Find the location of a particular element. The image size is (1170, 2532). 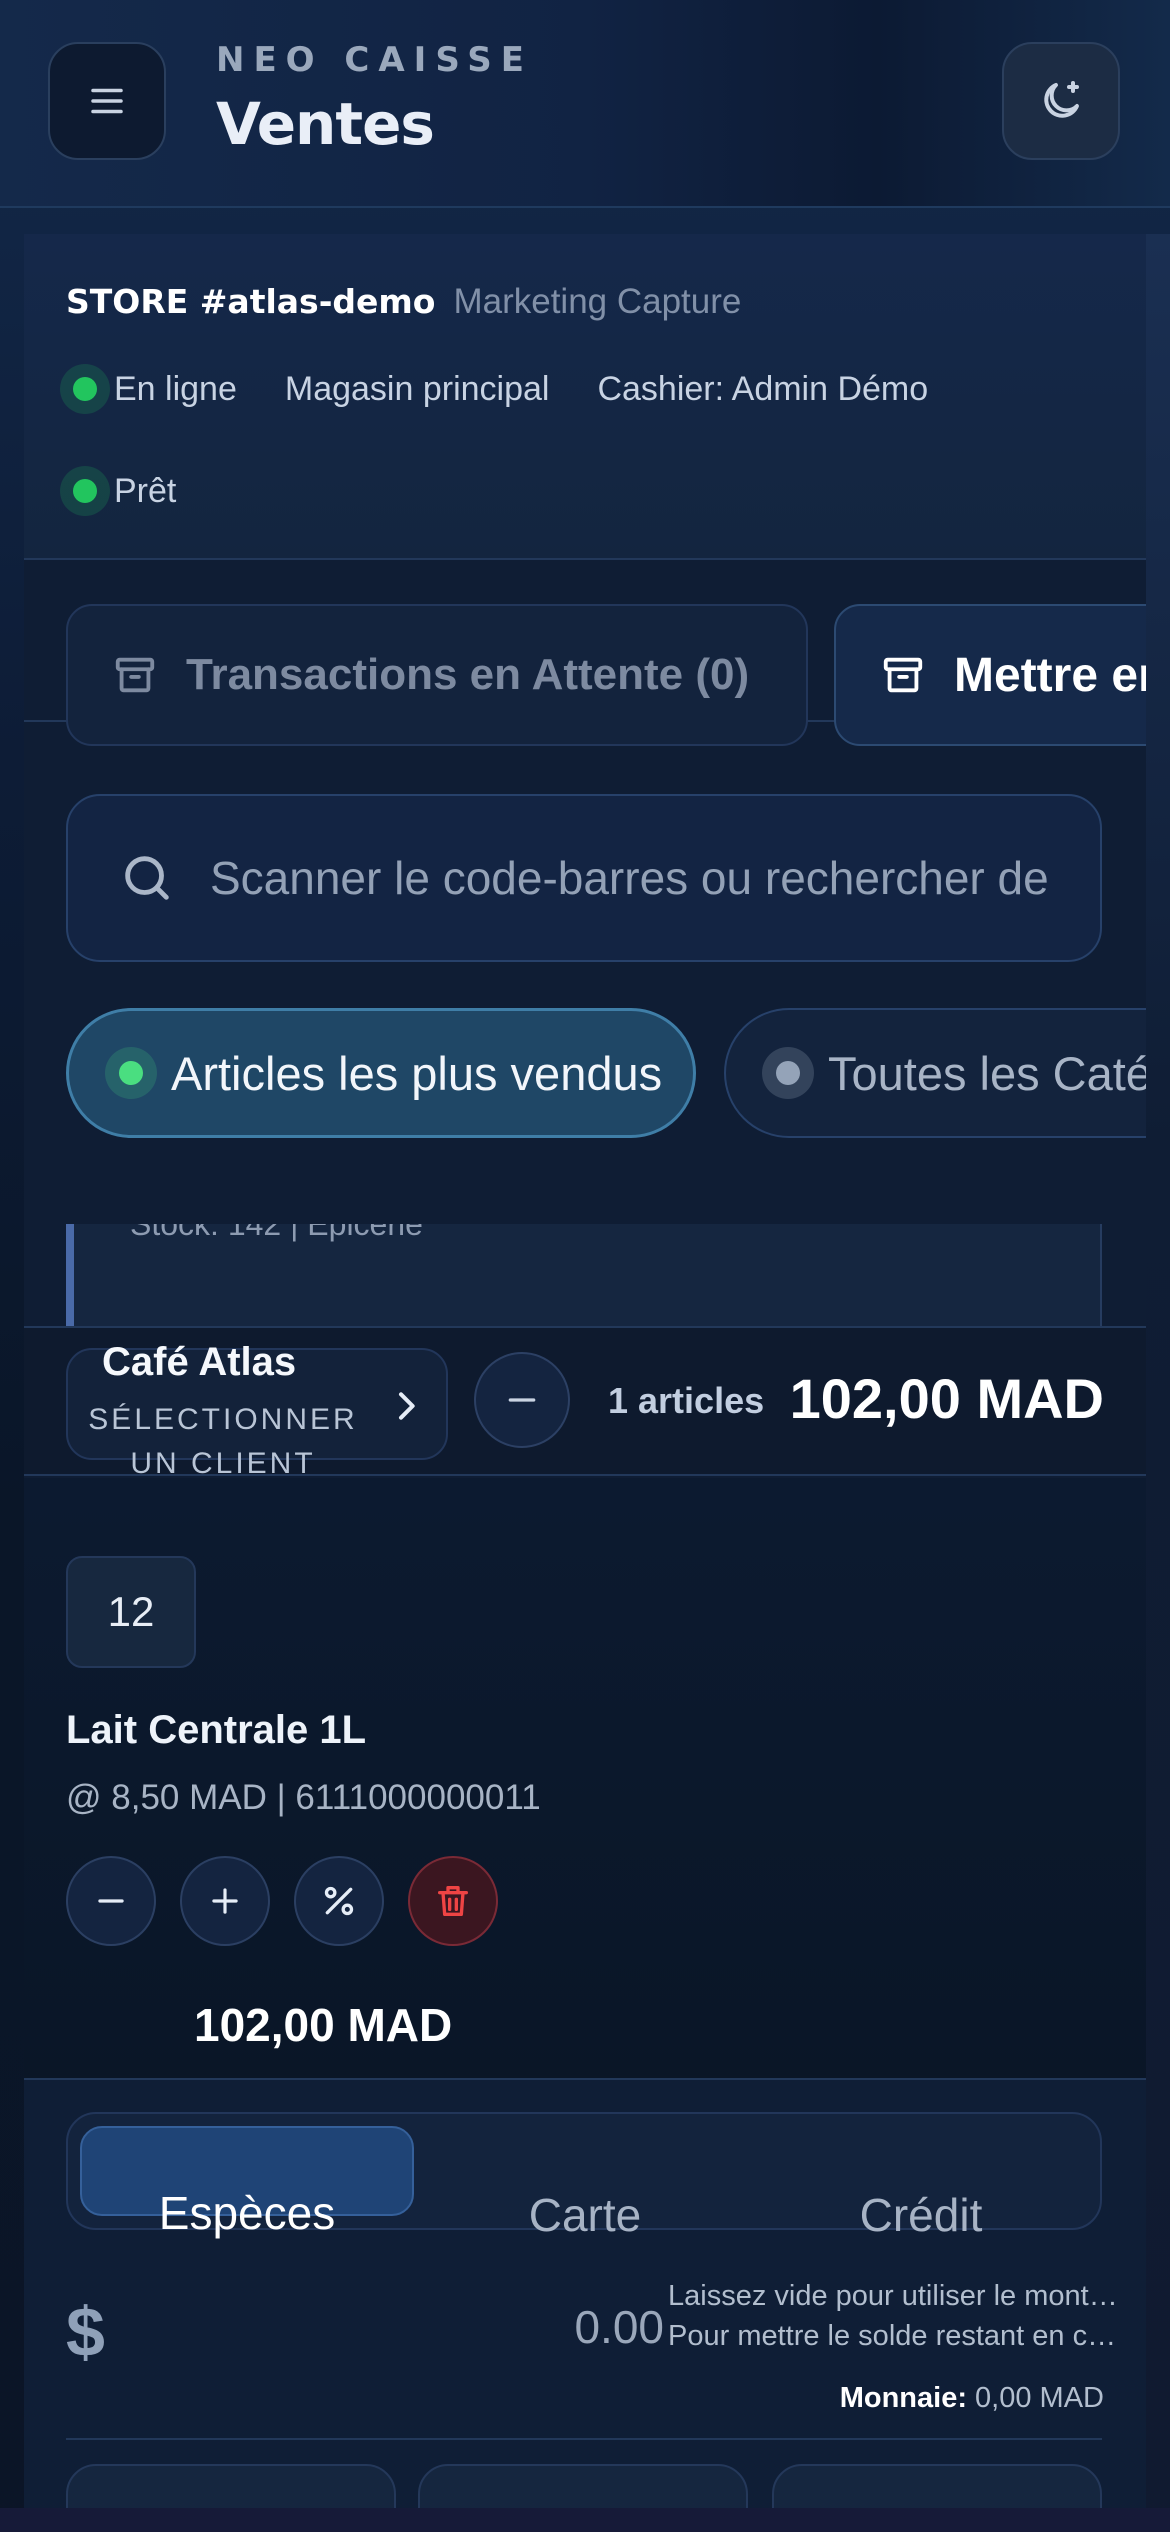

tab-credit: Crédit is located at coordinates (921, 2183).